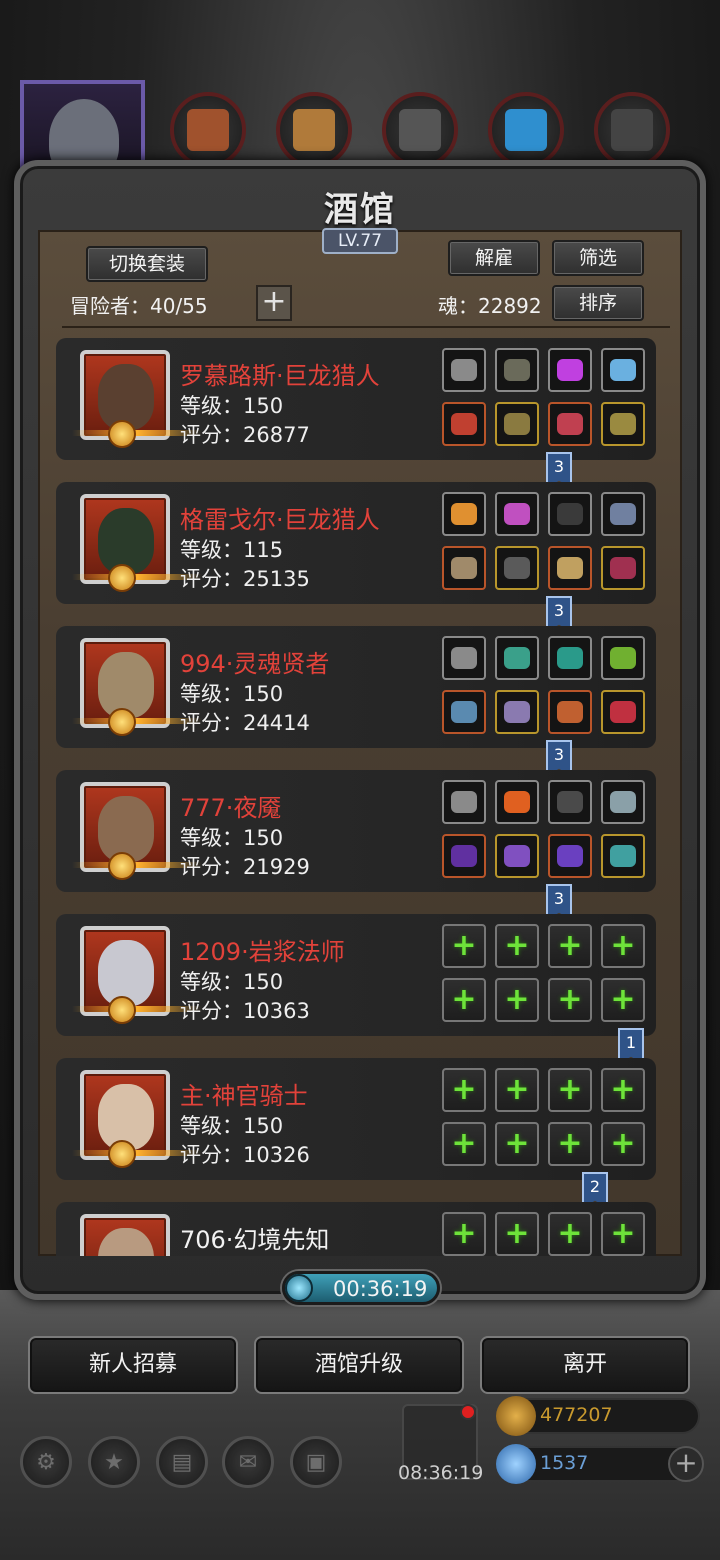  Describe the element at coordinates (356, 543) in the screenshot. I see `hero-card: 格雷戈尔·巨龙猎人 等级：115 评分：25135` at that location.